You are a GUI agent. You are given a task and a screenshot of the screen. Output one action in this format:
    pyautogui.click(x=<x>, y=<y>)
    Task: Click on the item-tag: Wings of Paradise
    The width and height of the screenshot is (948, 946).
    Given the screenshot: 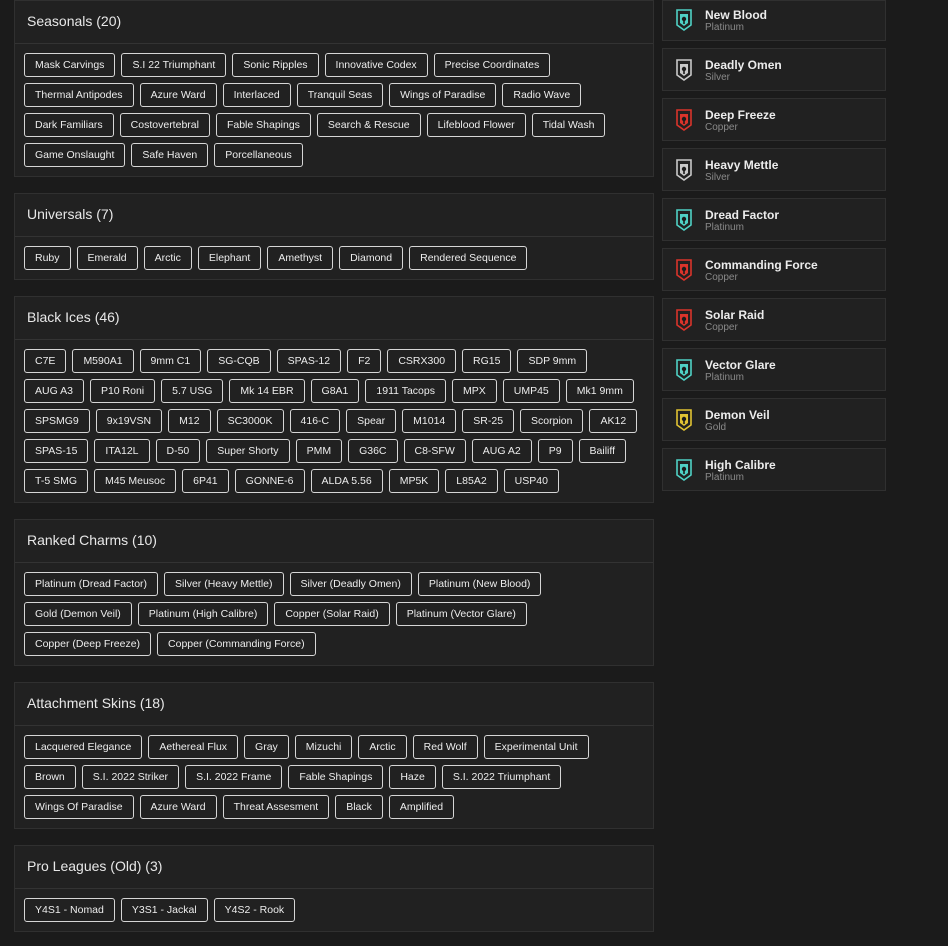 What is the action you would take?
    pyautogui.click(x=443, y=95)
    